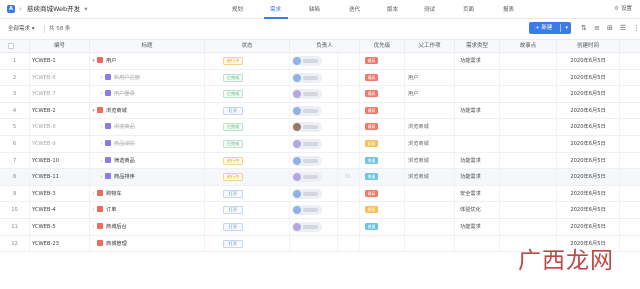 The height and width of the screenshot is (289, 640). Describe the element at coordinates (127, 78) in the screenshot. I see `item-title: 新用户注册` at that location.